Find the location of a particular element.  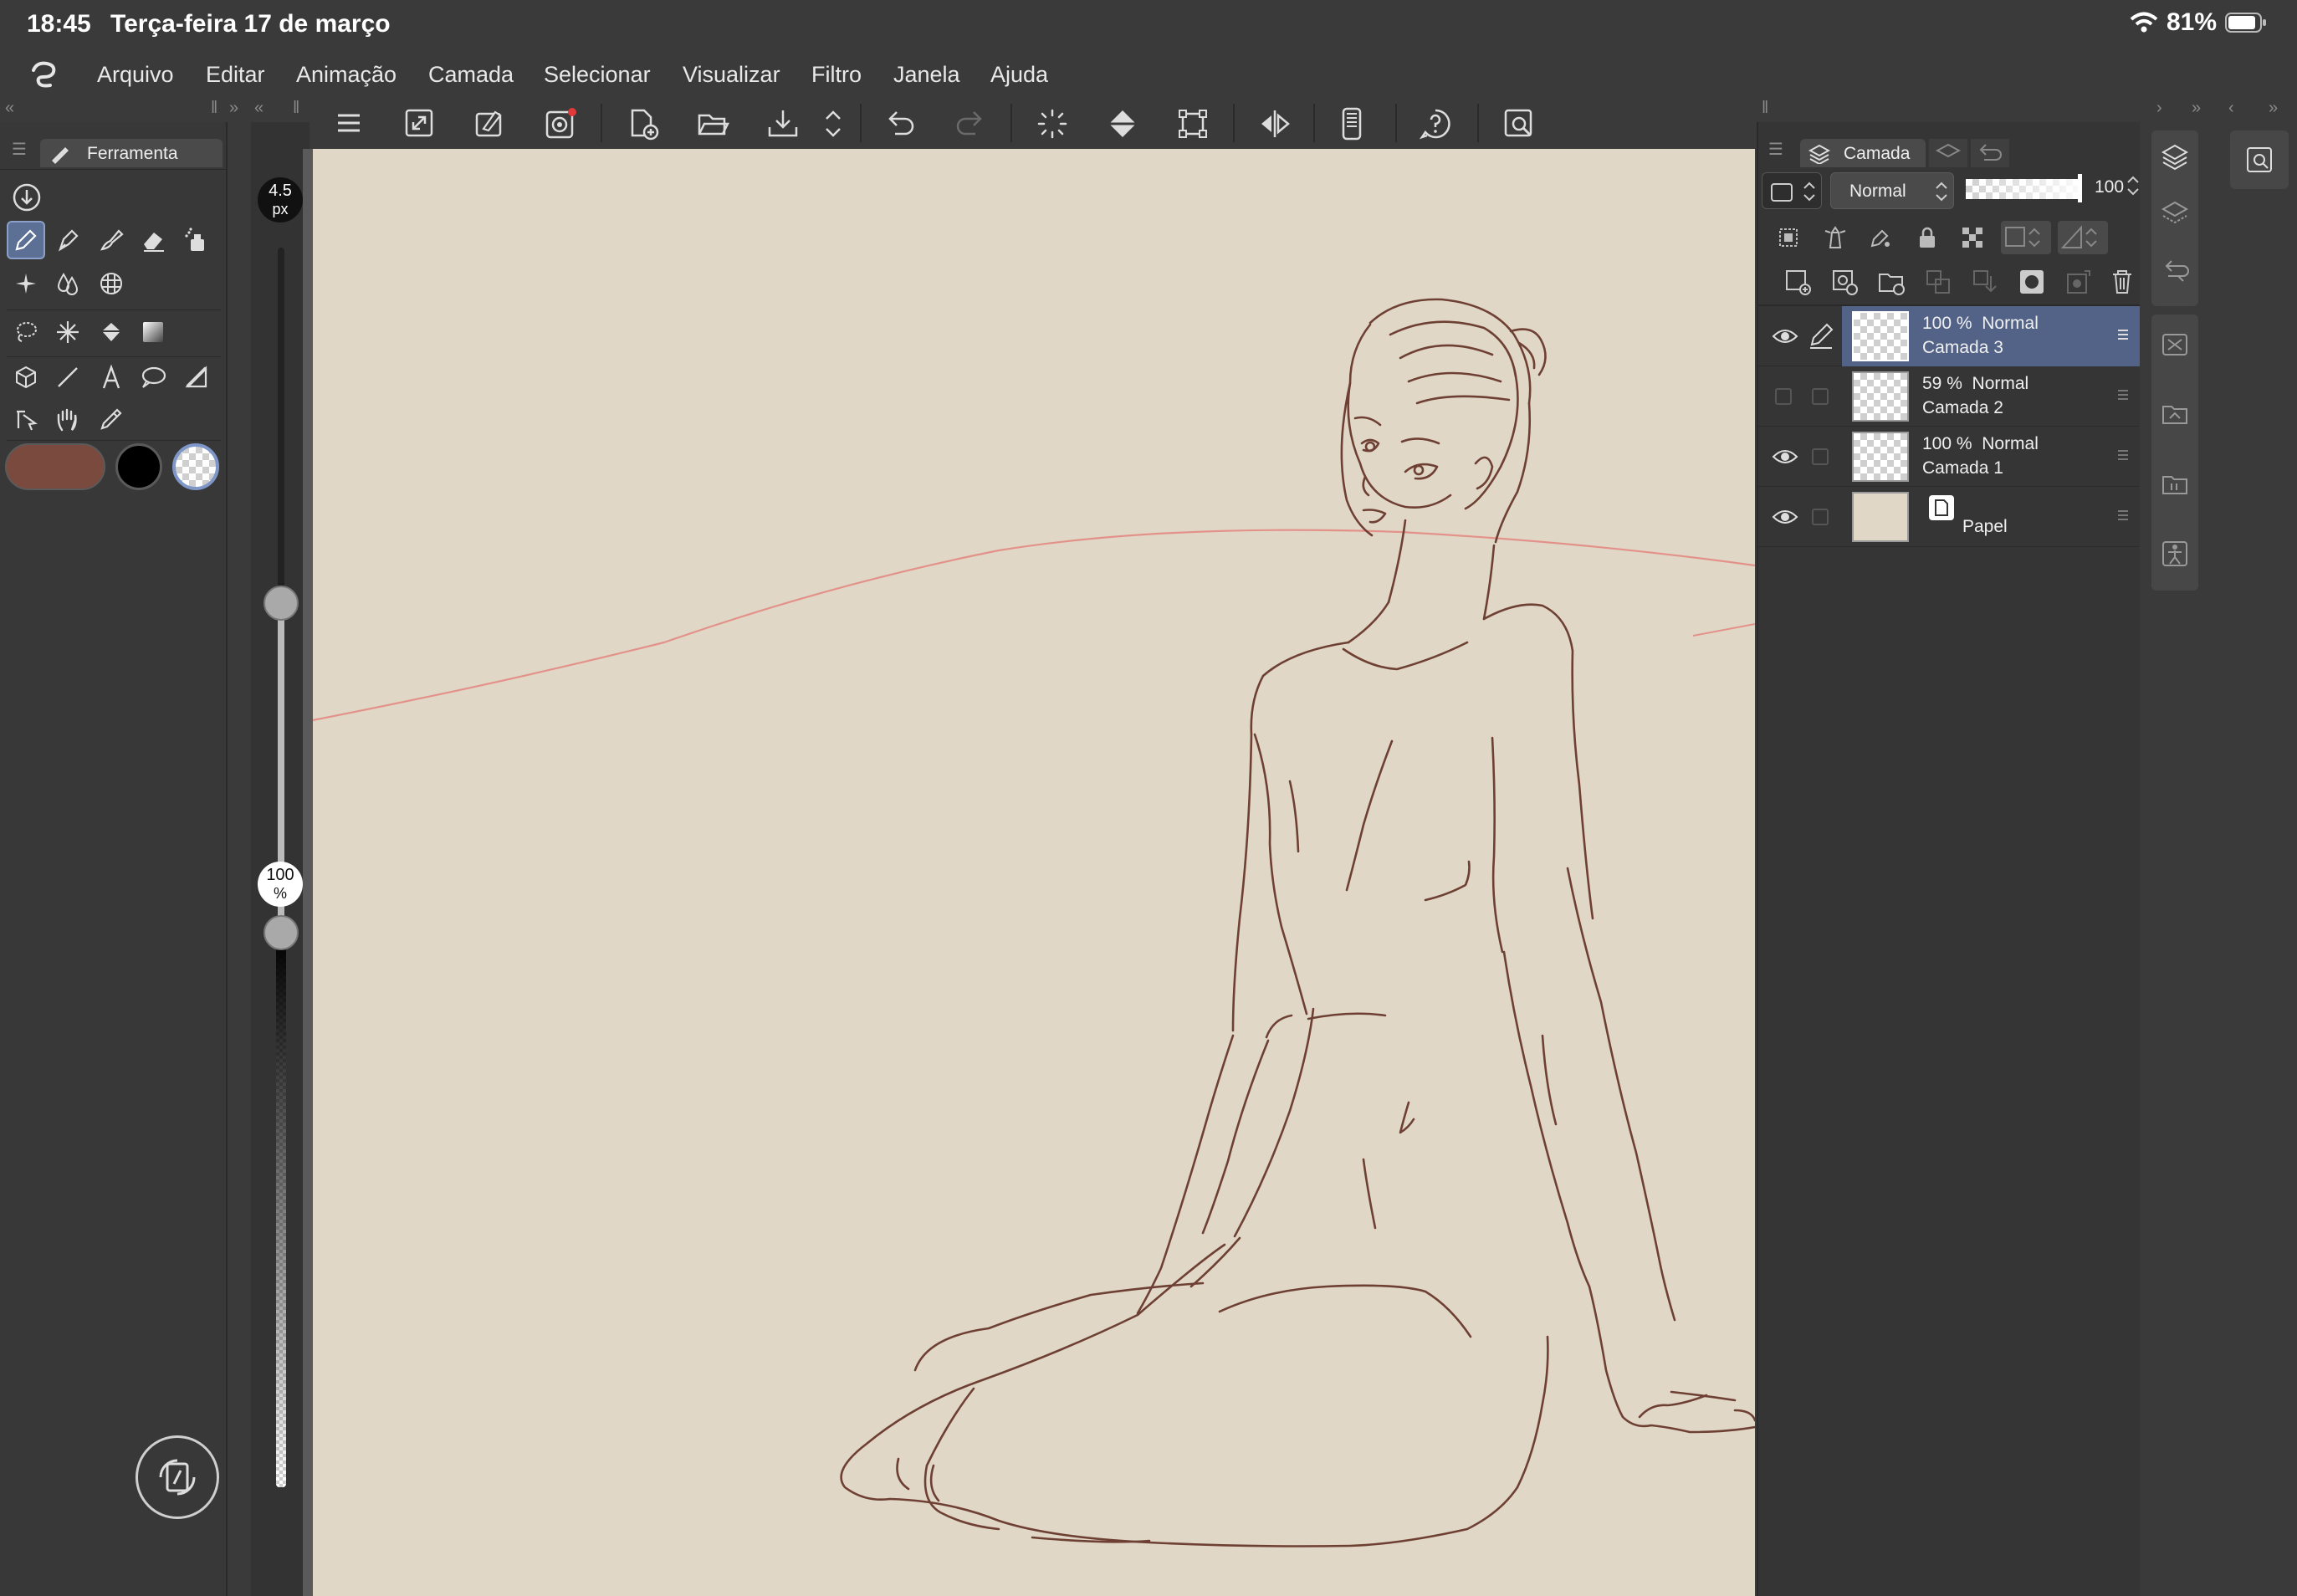

brush-opacity-slider-handle is located at coordinates (281, 933).